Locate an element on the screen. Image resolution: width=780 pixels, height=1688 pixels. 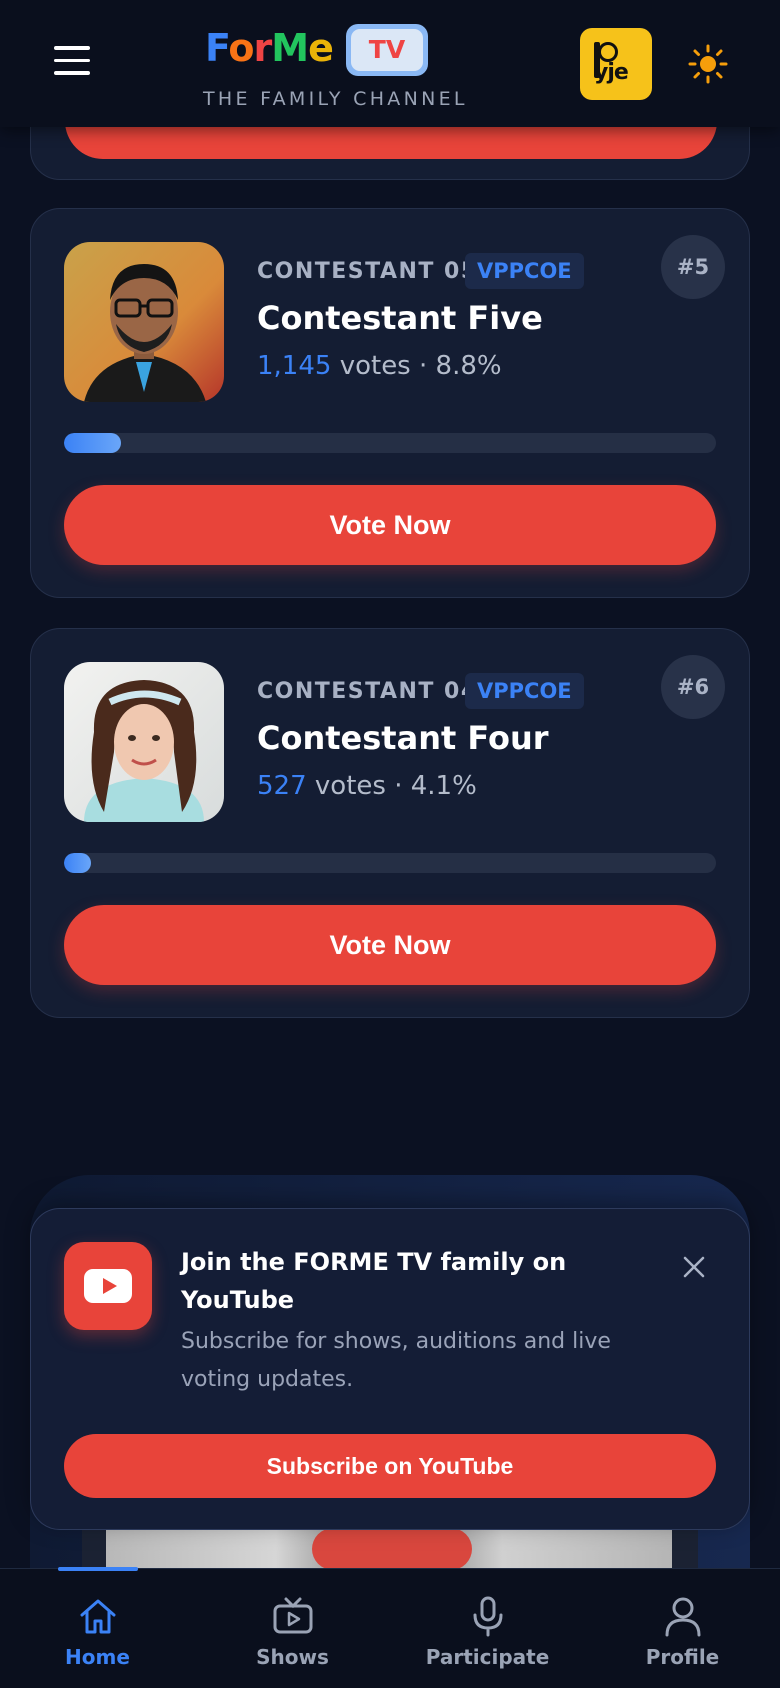
nav-label: Participate is located at coordinates (487, 1657).